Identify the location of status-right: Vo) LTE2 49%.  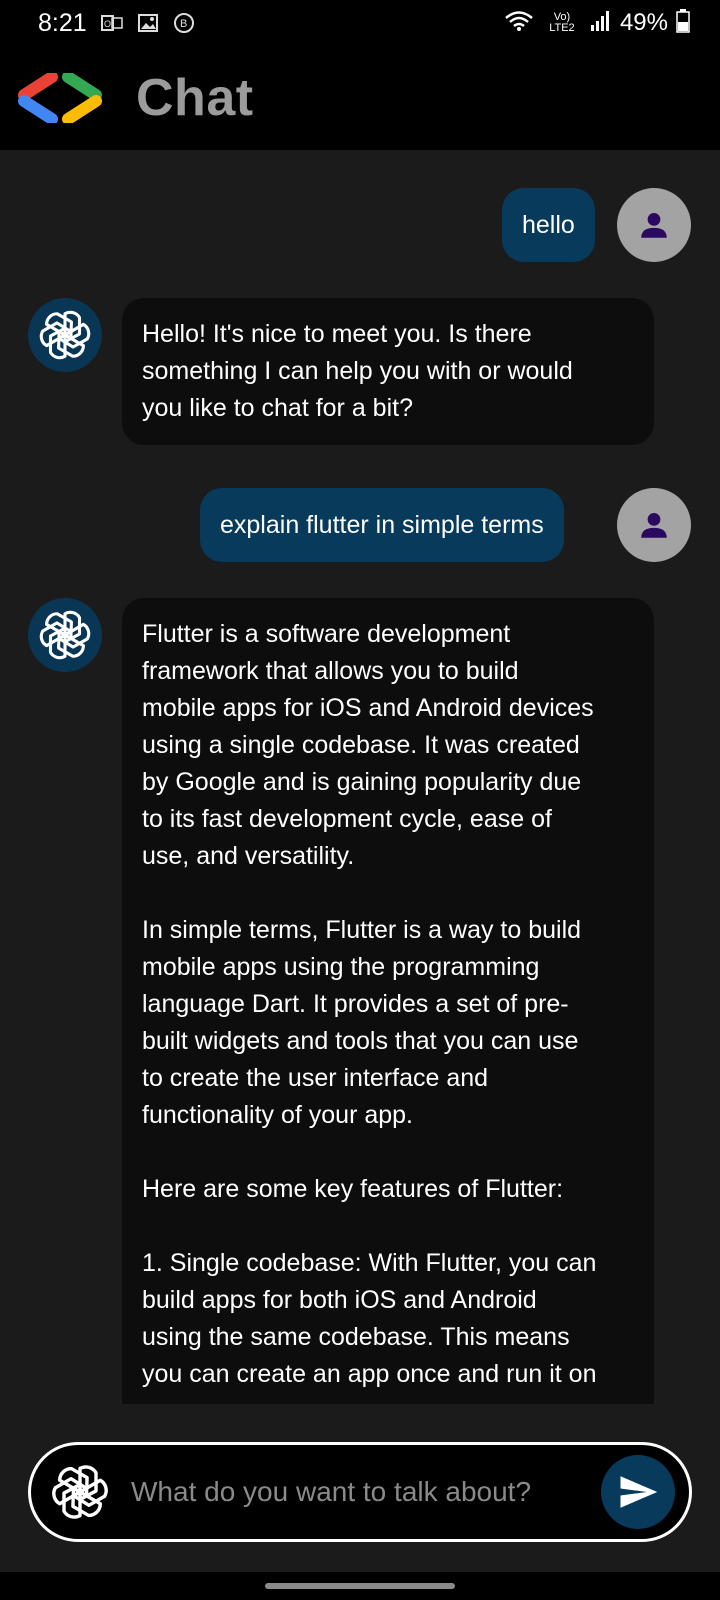
(597, 23).